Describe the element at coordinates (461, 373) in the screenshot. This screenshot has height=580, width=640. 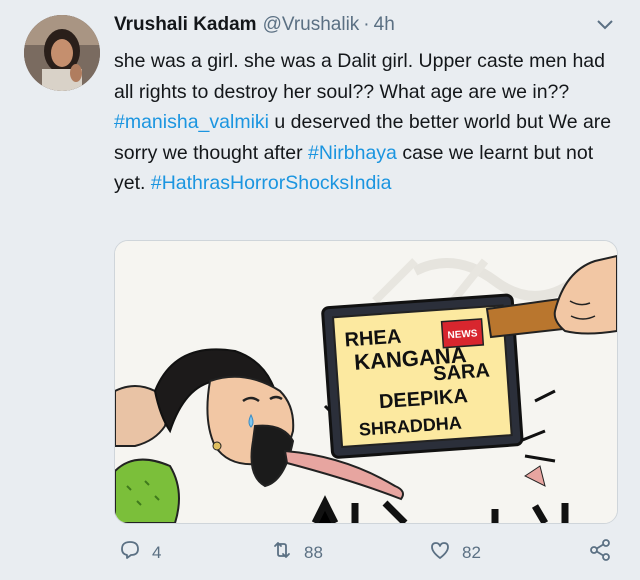
I see `book-line: SARA` at that location.